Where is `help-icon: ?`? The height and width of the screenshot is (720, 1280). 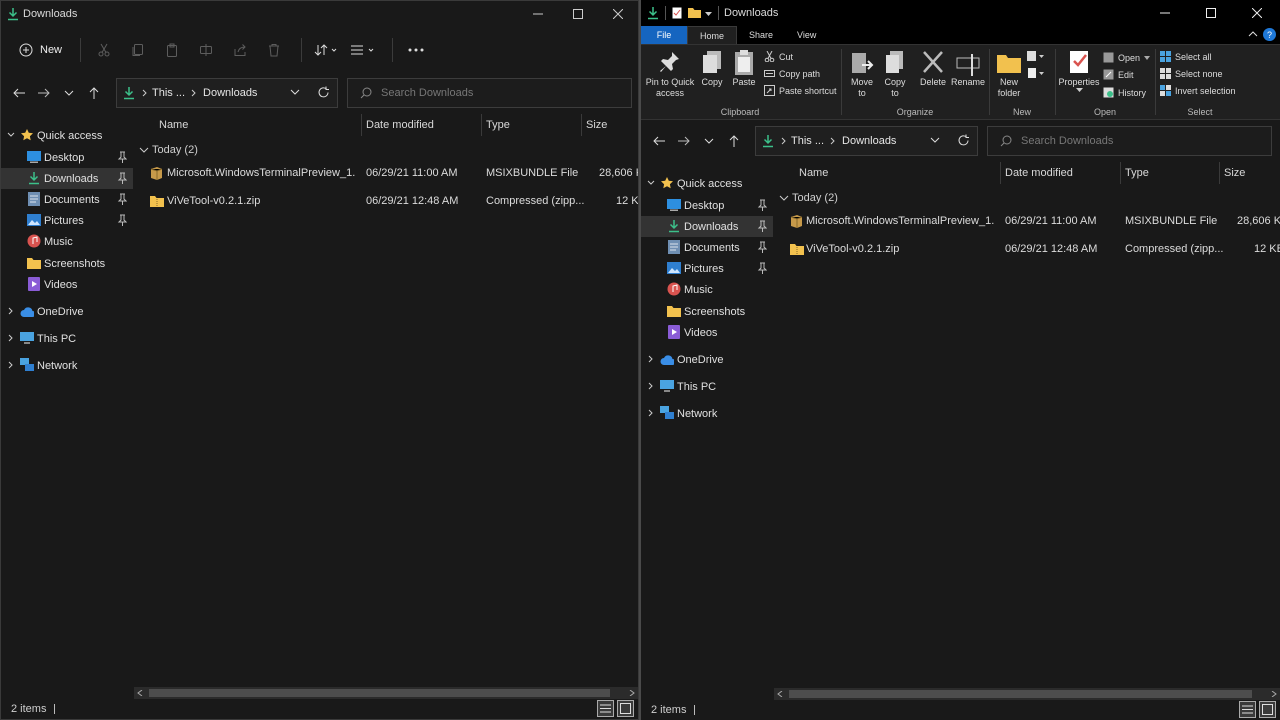
help-icon: ? is located at coordinates (1269, 34).